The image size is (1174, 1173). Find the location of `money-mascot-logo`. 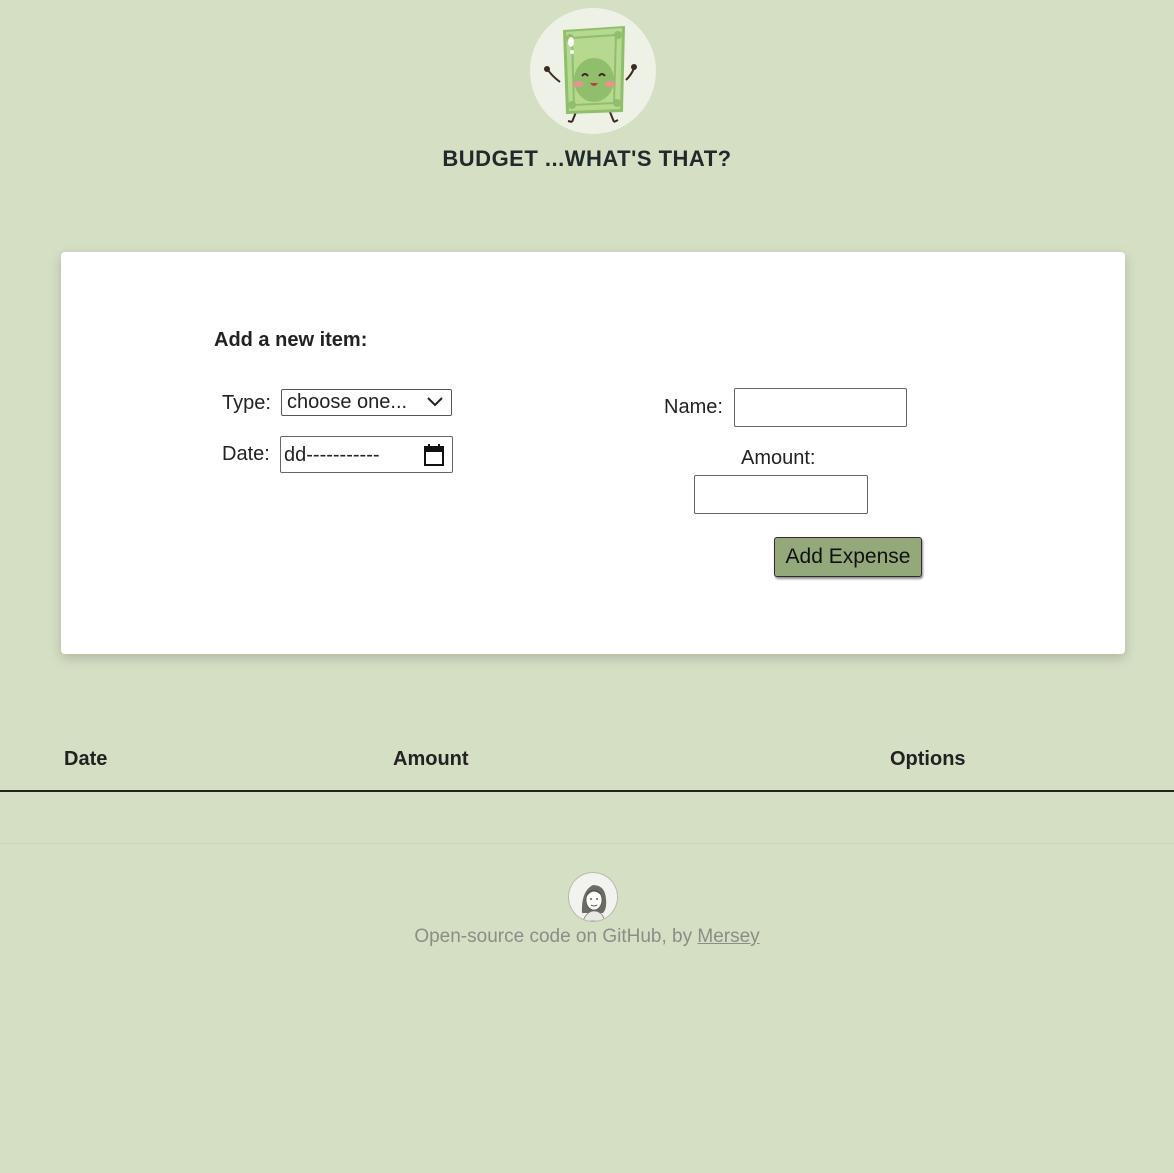

money-mascot-logo is located at coordinates (593, 71).